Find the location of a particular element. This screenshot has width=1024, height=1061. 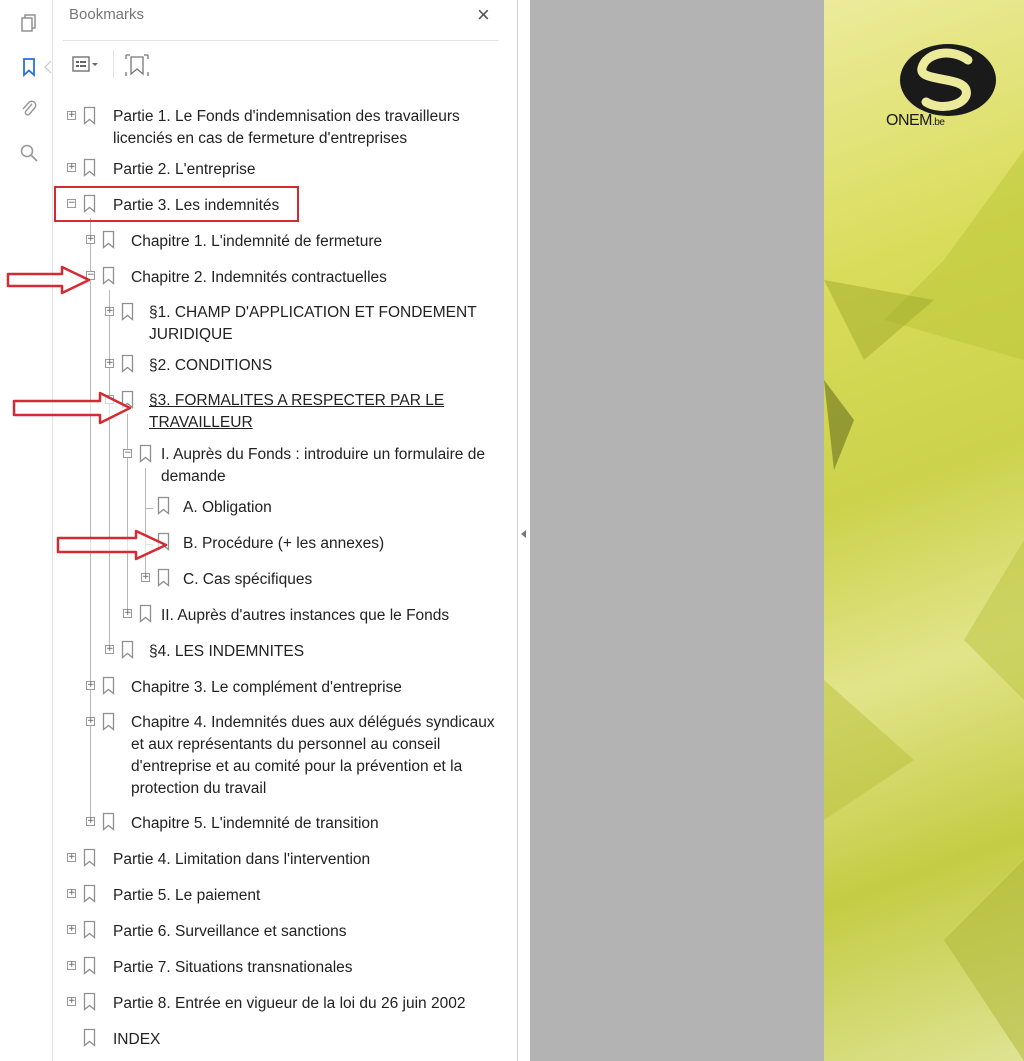

new-bookmark-from-structure-icon is located at coordinates (137, 65).